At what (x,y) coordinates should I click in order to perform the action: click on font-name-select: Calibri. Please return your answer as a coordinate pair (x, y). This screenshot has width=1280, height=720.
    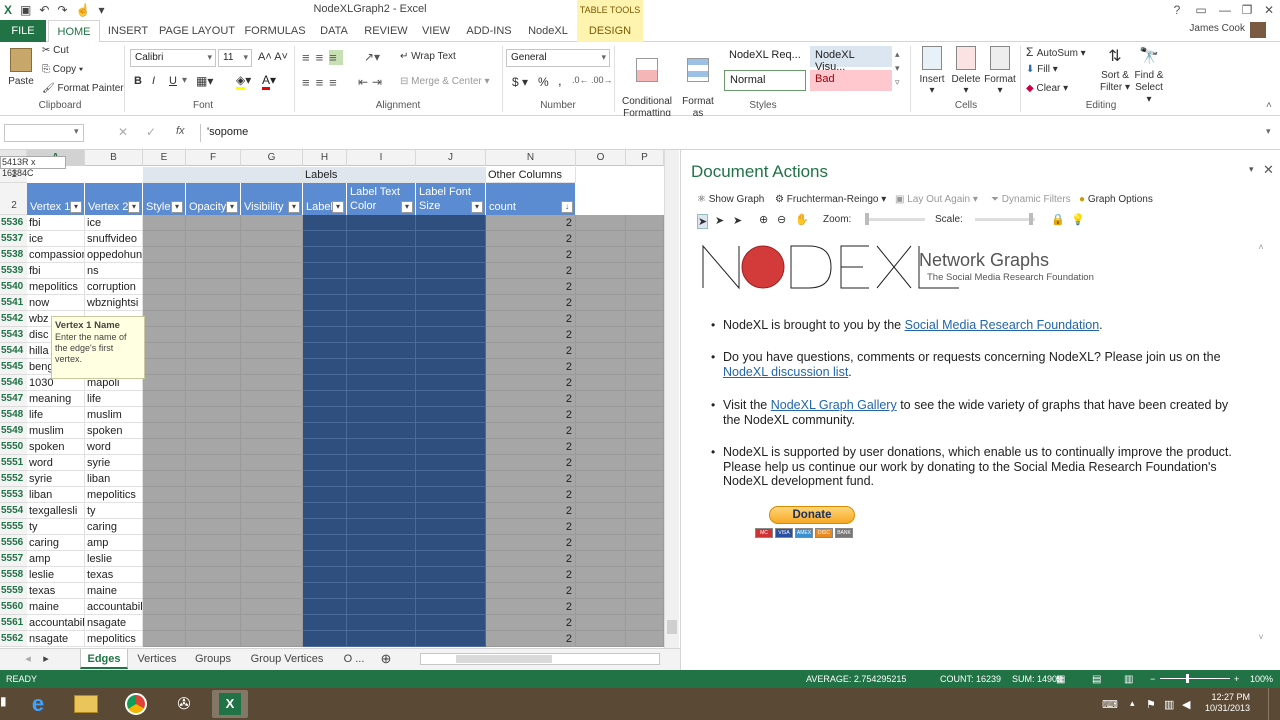
    Looking at the image, I should click on (173, 58).